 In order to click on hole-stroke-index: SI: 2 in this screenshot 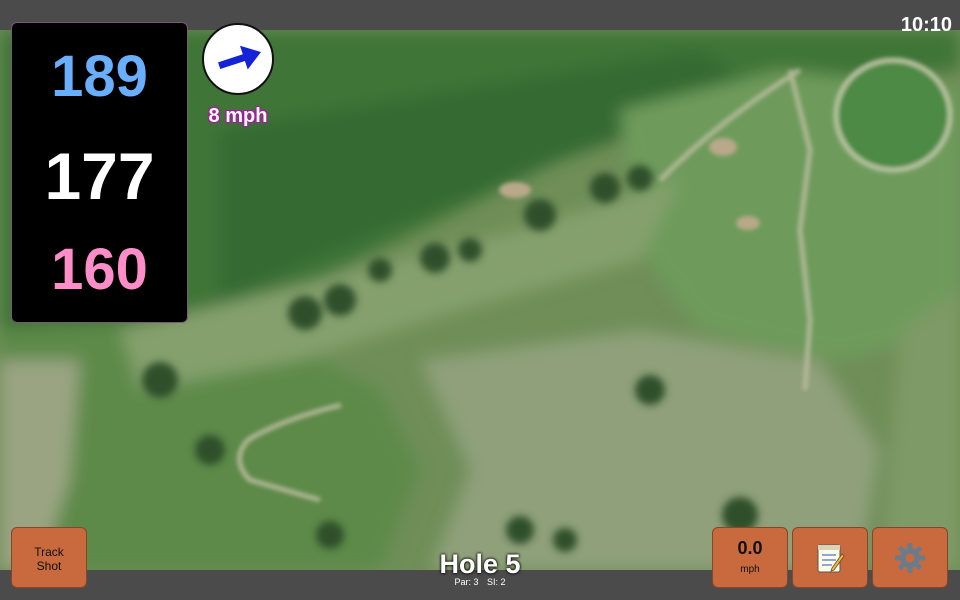, I will do `click(496, 582)`.